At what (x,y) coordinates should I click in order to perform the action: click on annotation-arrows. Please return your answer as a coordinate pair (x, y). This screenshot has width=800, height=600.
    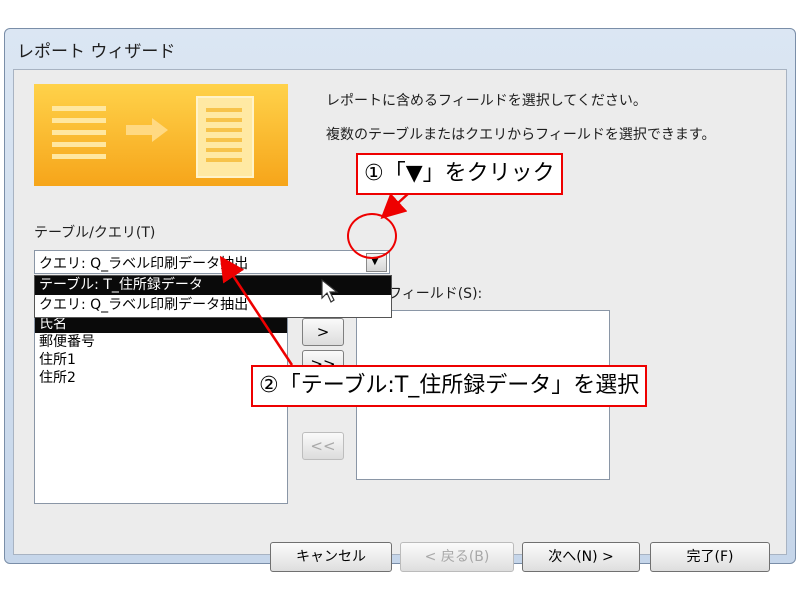
    Looking at the image, I should click on (315, 278).